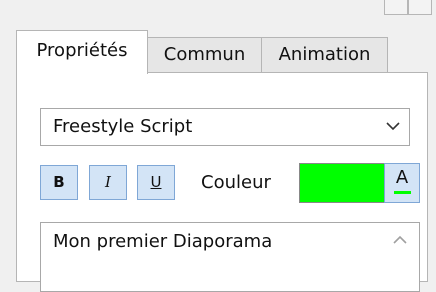  Describe the element at coordinates (225, 127) in the screenshot. I see `font-select: Freestyle Script` at that location.